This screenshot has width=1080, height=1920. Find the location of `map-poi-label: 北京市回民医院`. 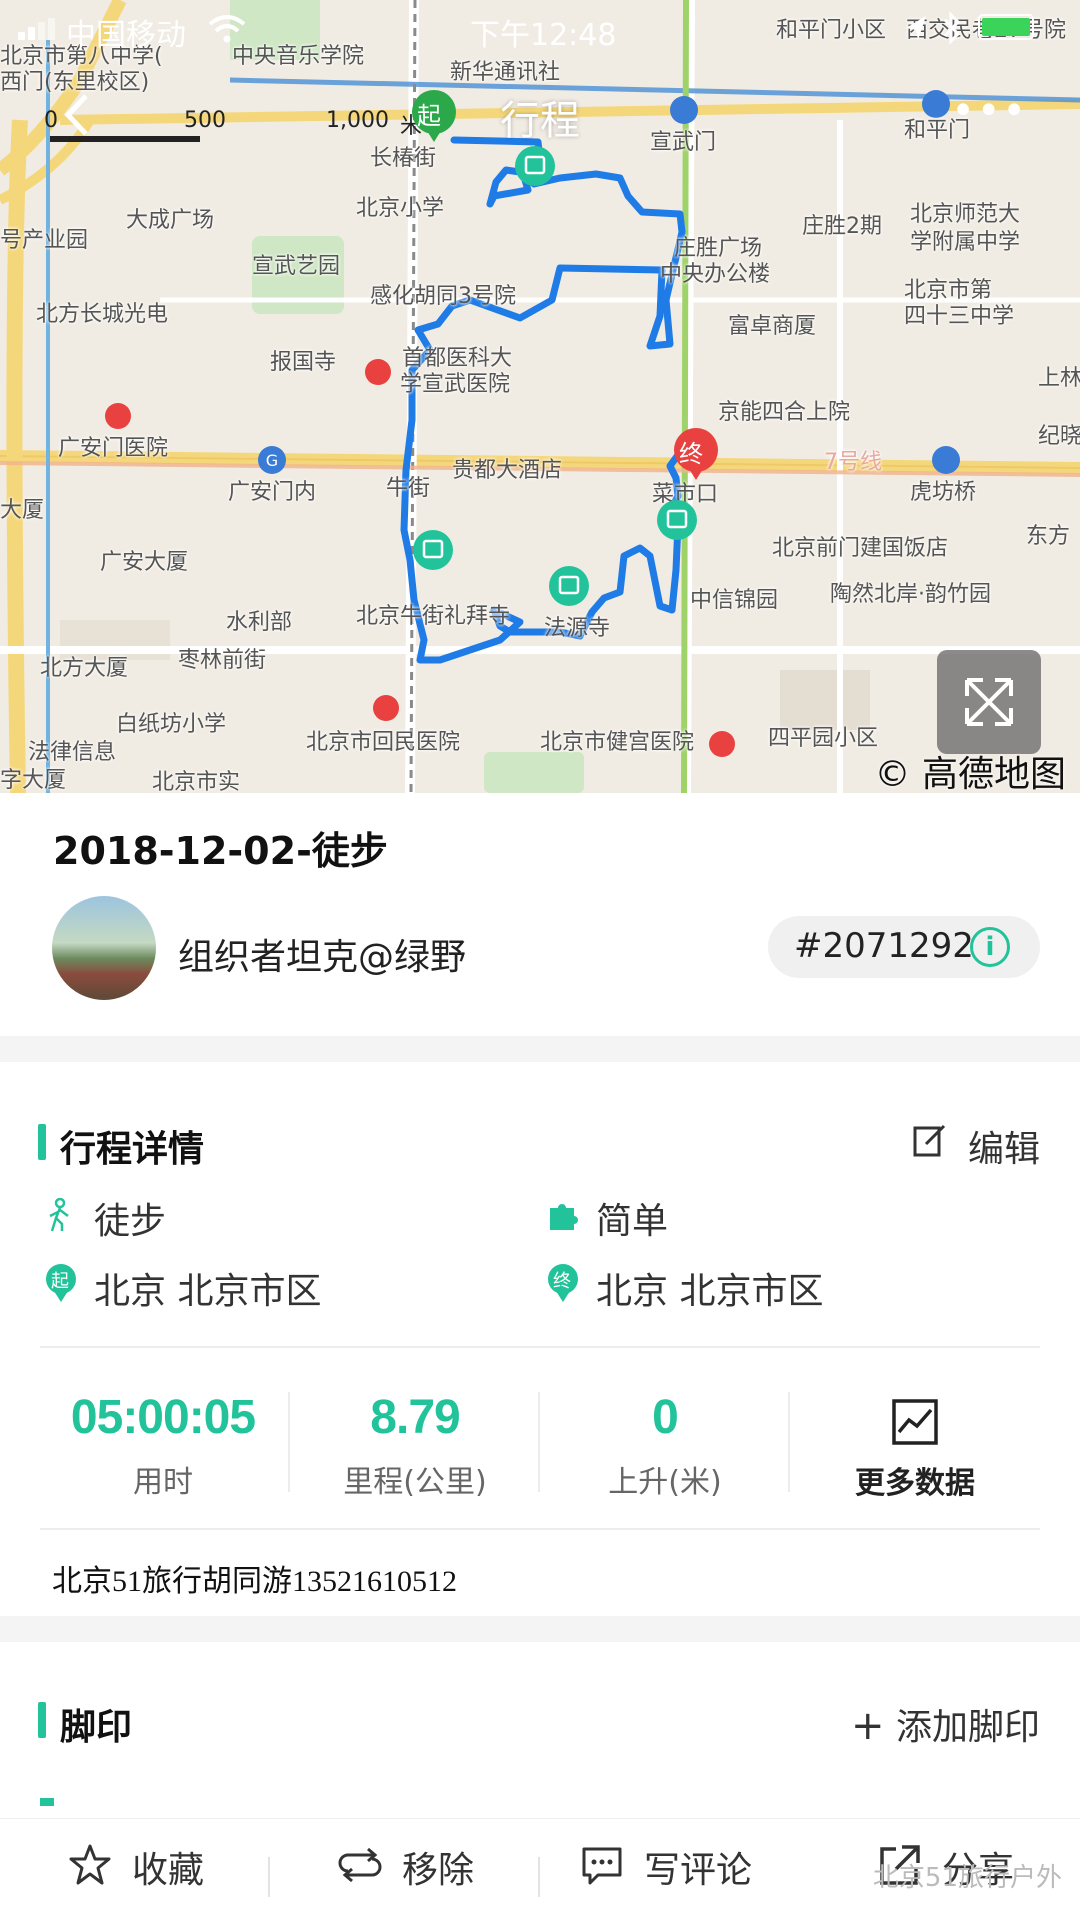

map-poi-label: 北京市回民医院 is located at coordinates (383, 742).